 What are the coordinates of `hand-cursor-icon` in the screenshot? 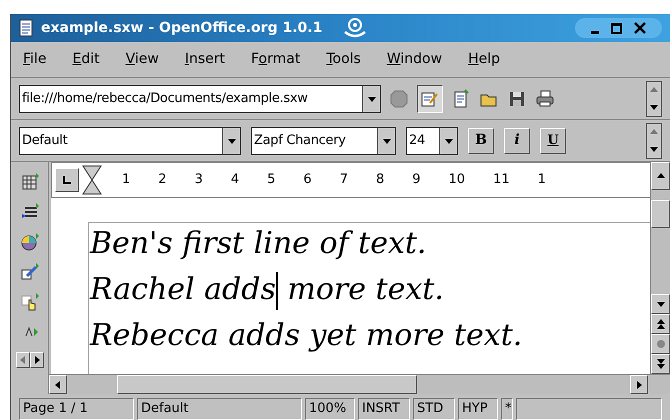 It's located at (30, 302).